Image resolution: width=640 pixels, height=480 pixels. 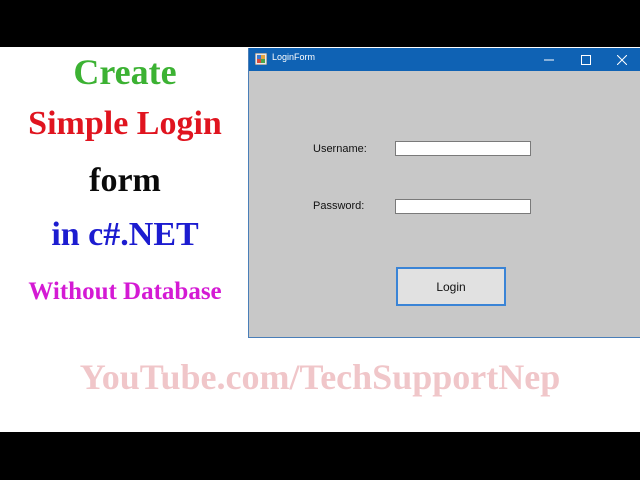 I want to click on window-titlebar: LoginForm, so click(x=444, y=59).